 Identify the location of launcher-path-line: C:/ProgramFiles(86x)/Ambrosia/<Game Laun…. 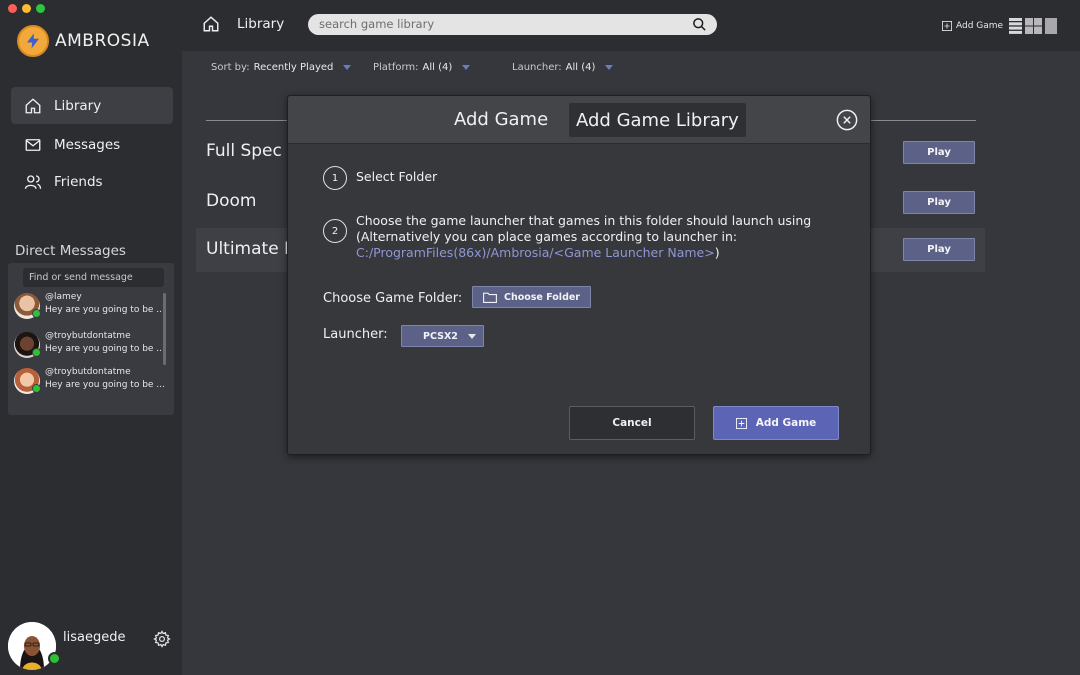
(596, 253).